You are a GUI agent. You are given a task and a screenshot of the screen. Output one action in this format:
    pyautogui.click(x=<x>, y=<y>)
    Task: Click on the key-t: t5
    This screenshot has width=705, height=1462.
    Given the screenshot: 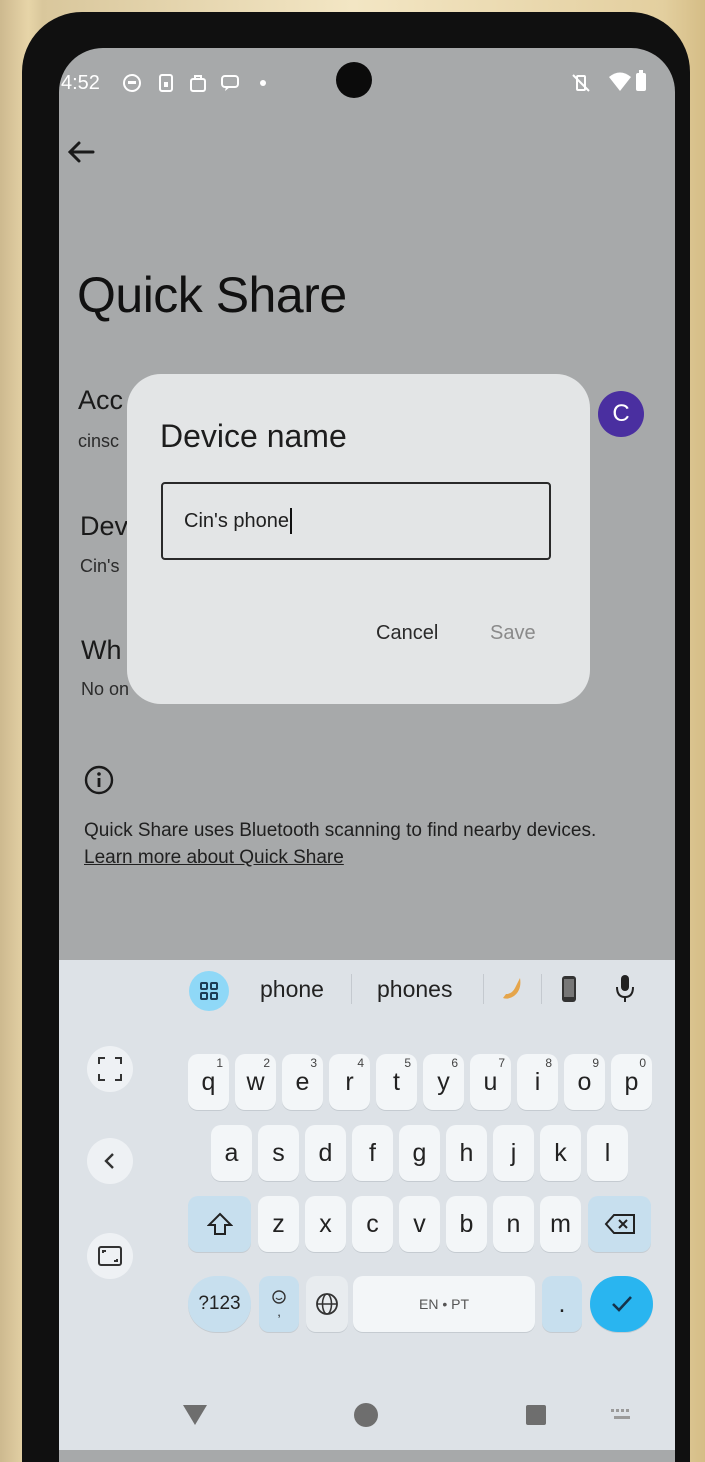 What is the action you would take?
    pyautogui.click(x=396, y=1082)
    